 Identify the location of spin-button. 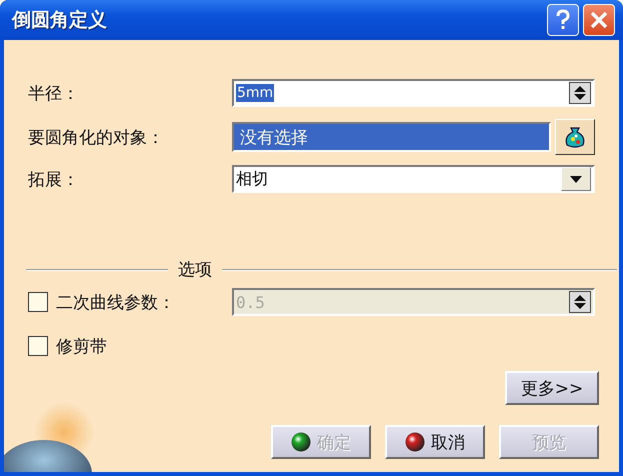
(580, 93).